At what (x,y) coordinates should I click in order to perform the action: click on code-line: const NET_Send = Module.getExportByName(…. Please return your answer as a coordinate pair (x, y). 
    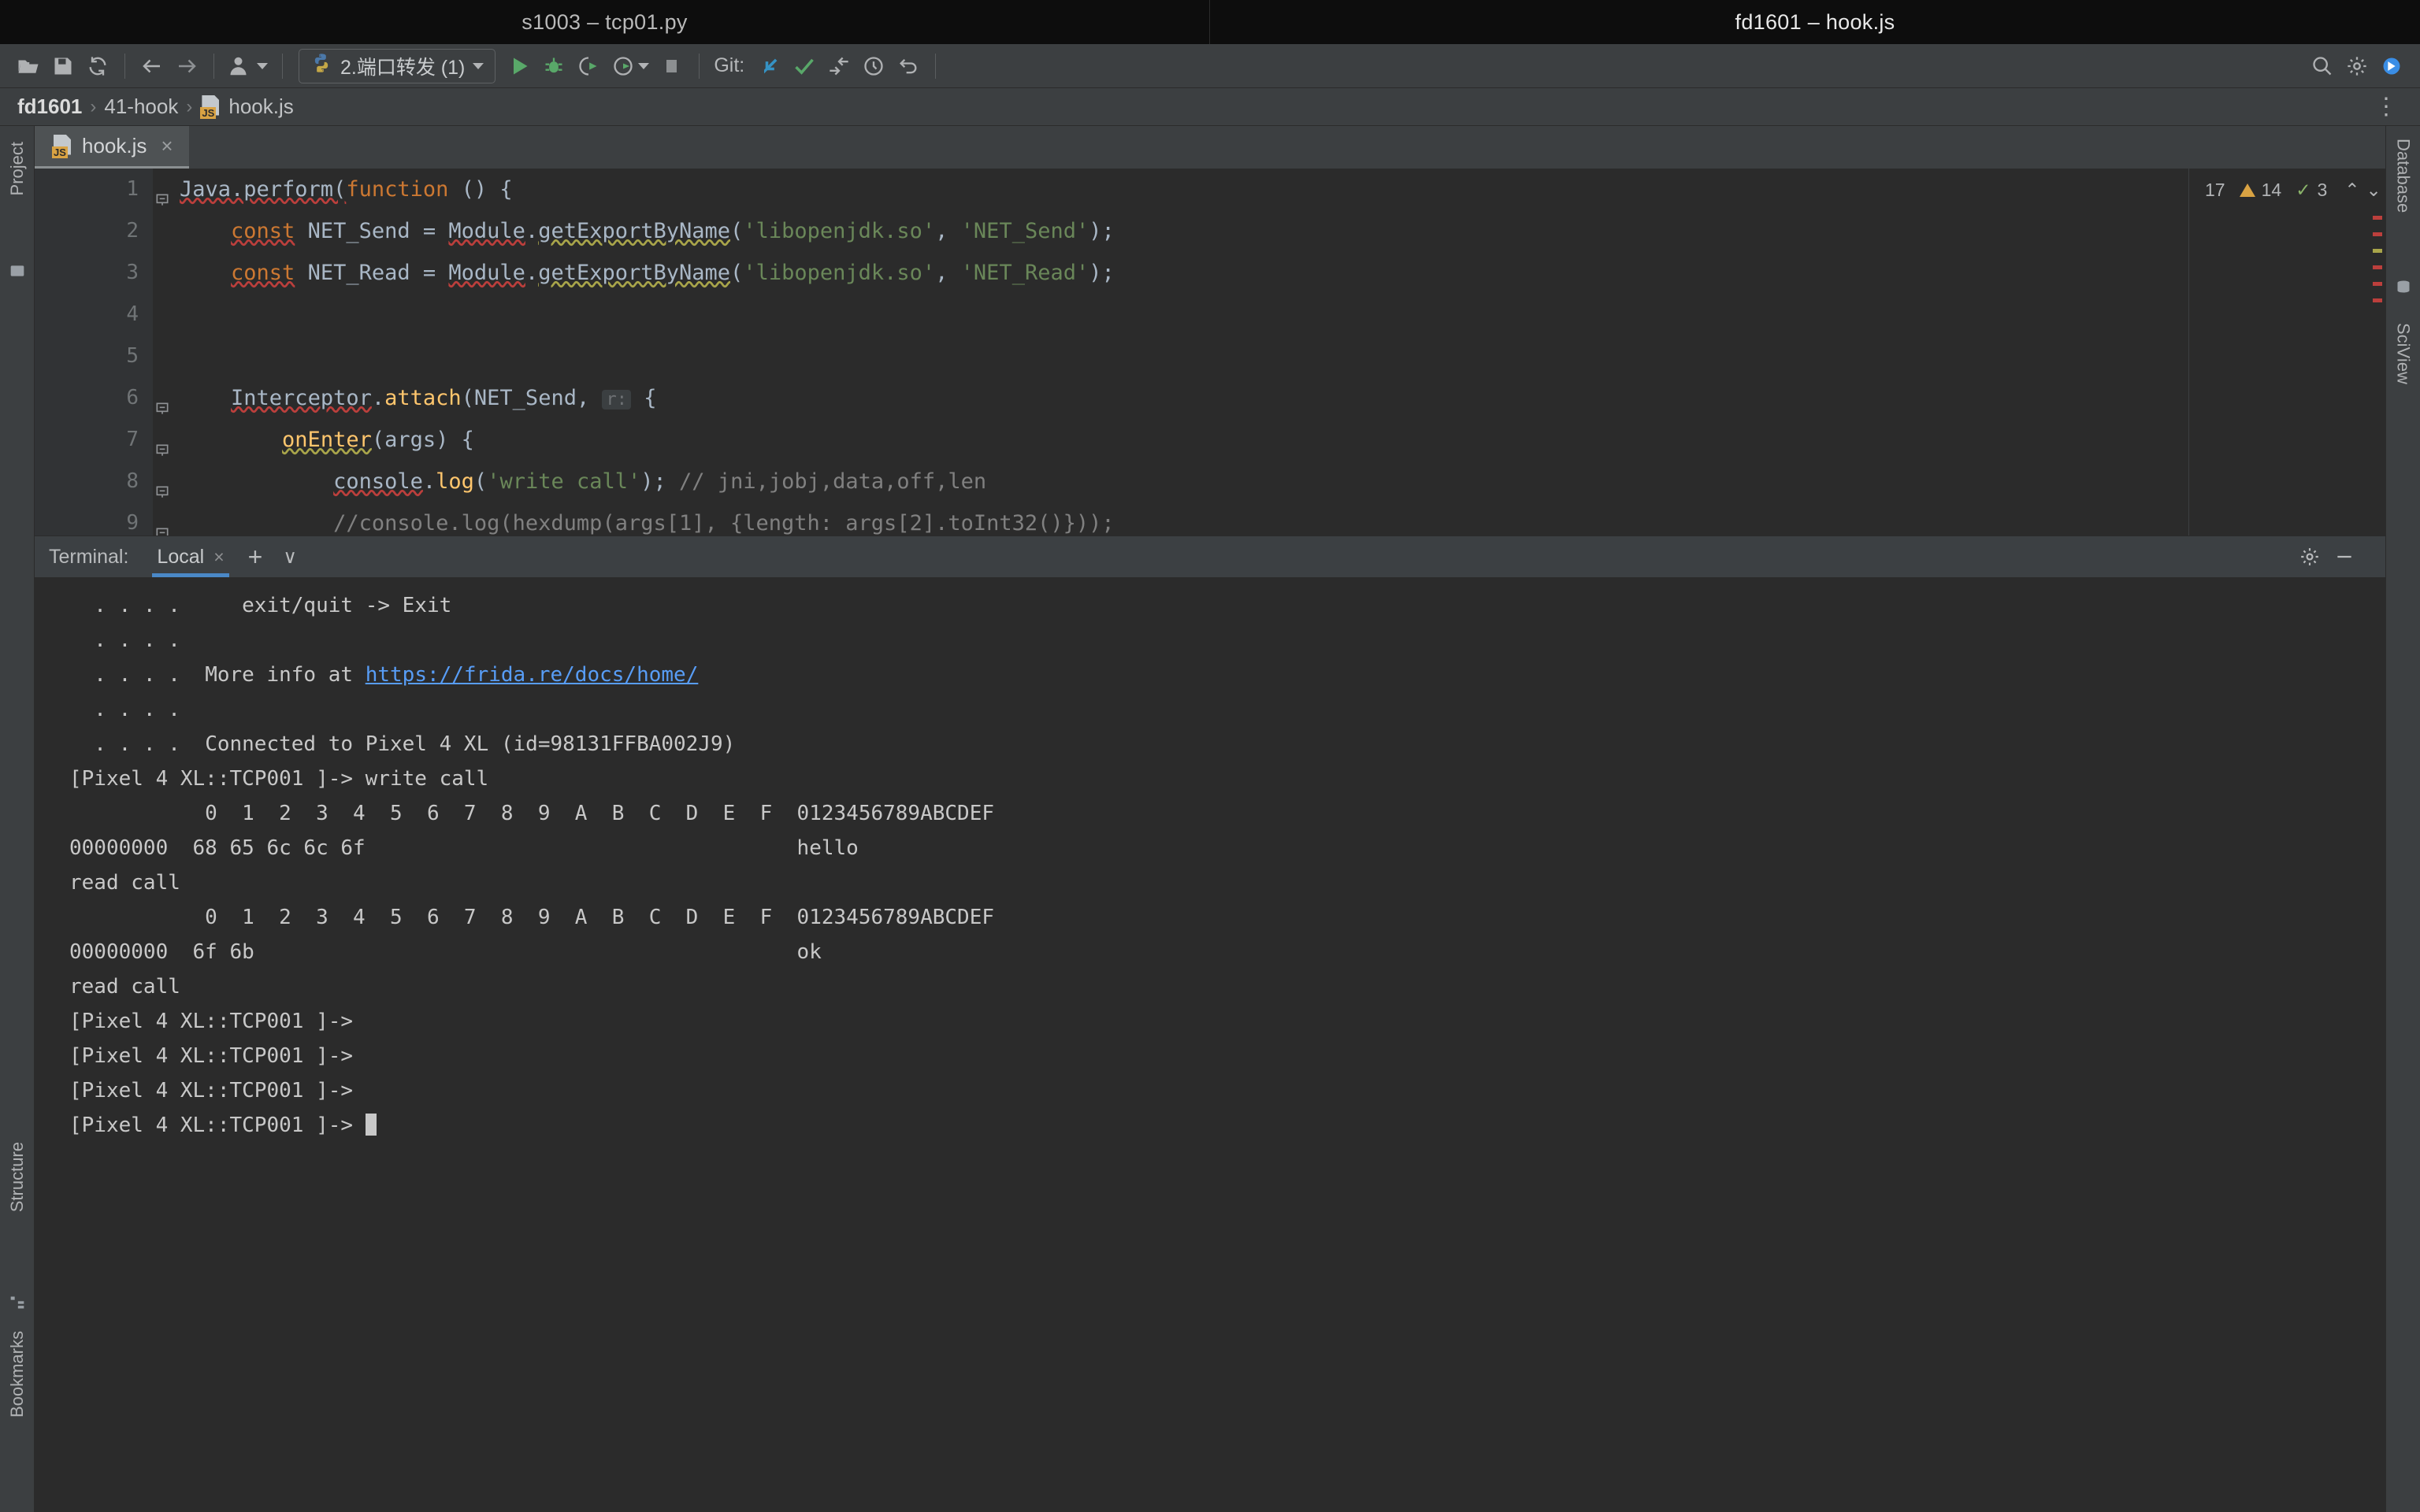
    Looking at the image, I should click on (1184, 231).